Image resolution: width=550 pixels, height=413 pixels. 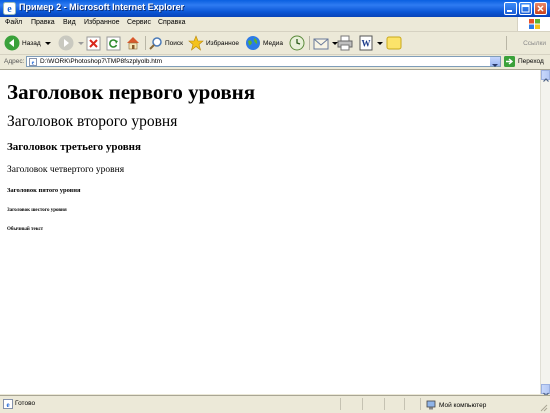 What do you see at coordinates (546, 80) in the screenshot?
I see `arrow-up-icon` at bounding box center [546, 80].